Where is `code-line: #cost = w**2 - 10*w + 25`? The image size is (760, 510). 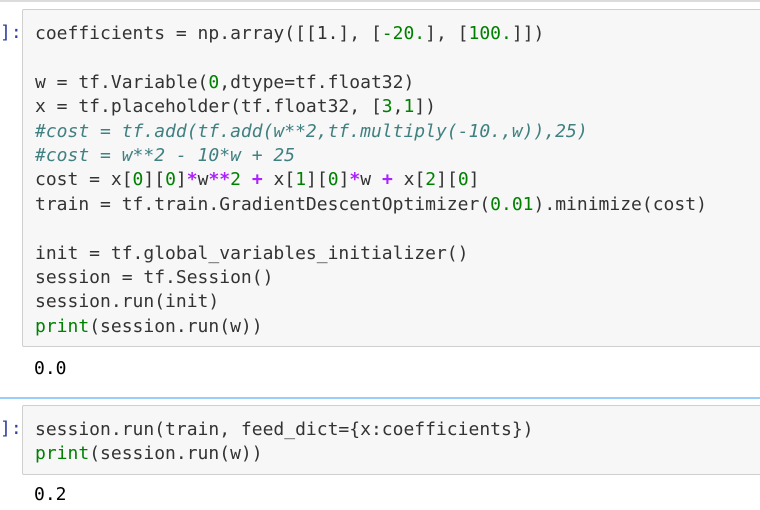 code-line: #cost = w**2 - 10*w + 25 is located at coordinates (165, 156).